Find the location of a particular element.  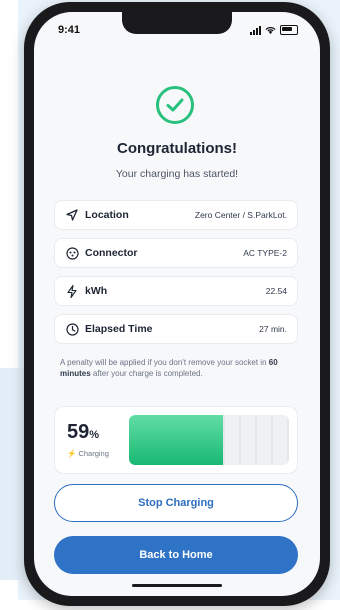

charge-percent-value: 59 is located at coordinates (78, 432).